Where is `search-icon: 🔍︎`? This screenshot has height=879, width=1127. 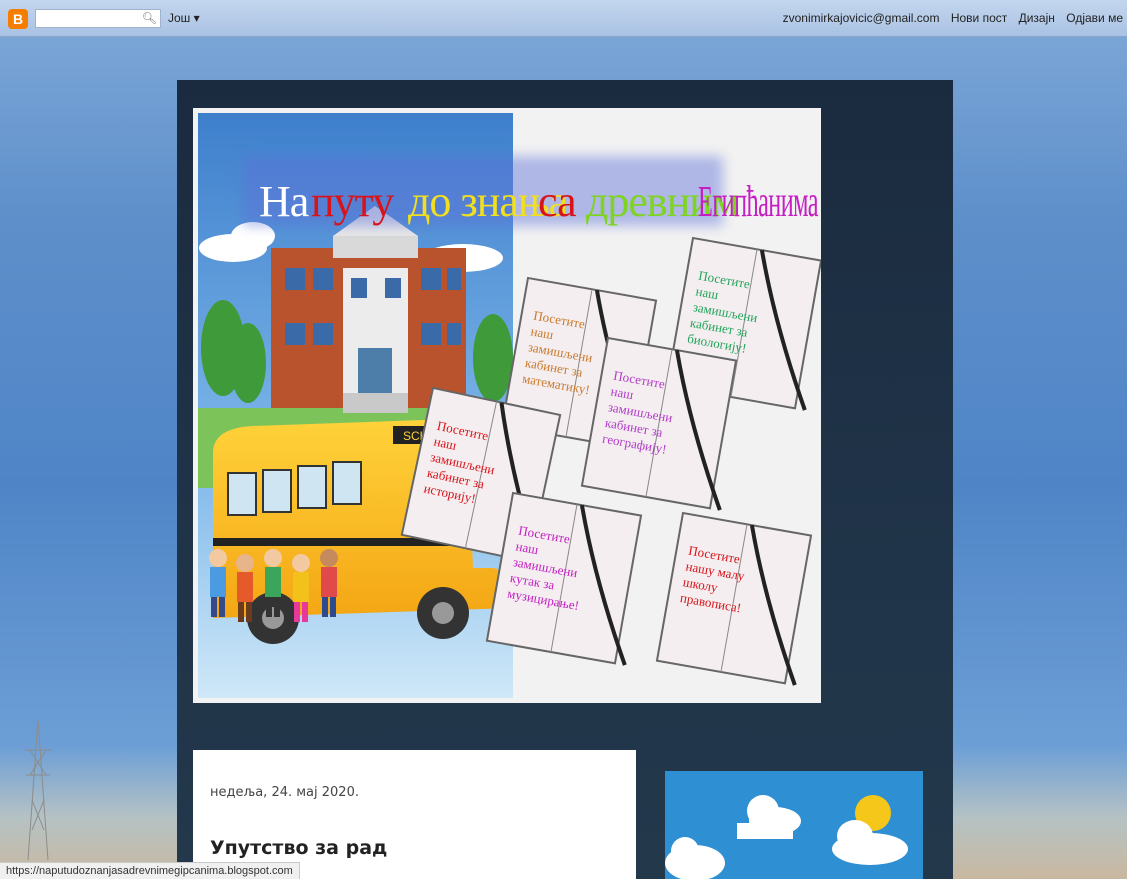 search-icon: 🔍︎ is located at coordinates (149, 18).